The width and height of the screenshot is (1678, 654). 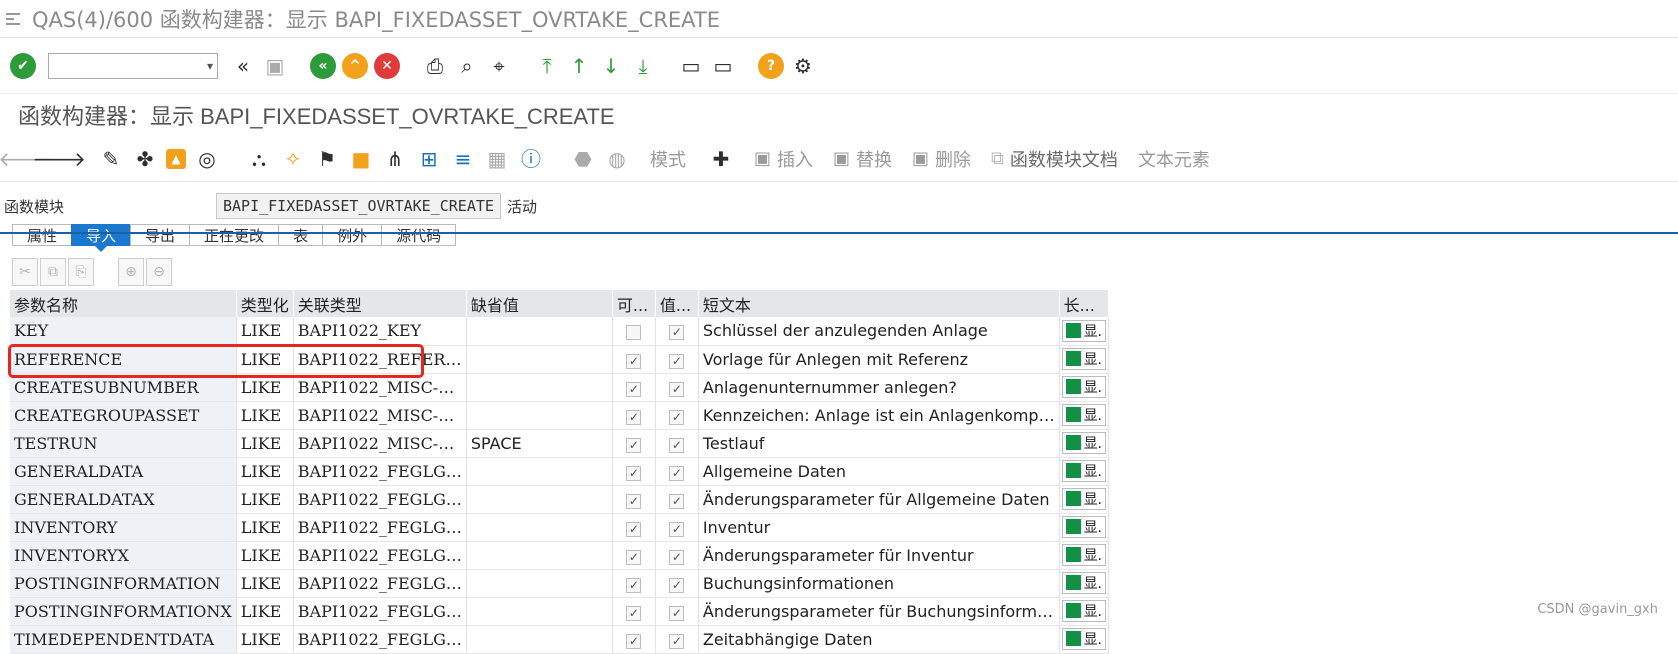 What do you see at coordinates (879, 471) in the screenshot?
I see `short-text-cell: Allgemeine Daten` at bounding box center [879, 471].